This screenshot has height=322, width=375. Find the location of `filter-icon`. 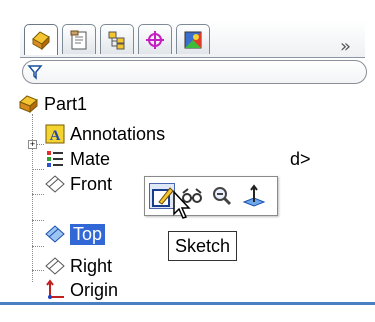

filter-icon is located at coordinates (35, 72).